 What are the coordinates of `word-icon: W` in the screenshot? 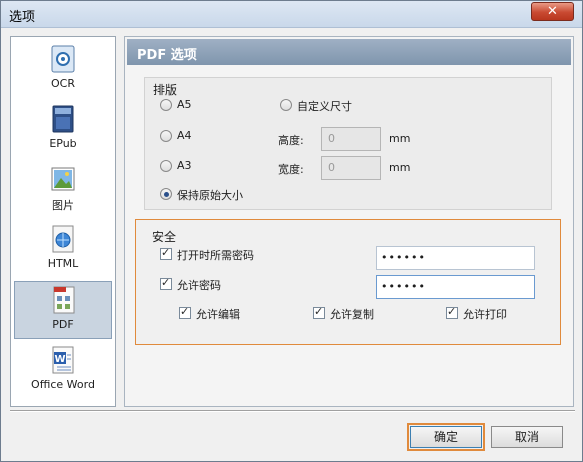 It's located at (63, 360).